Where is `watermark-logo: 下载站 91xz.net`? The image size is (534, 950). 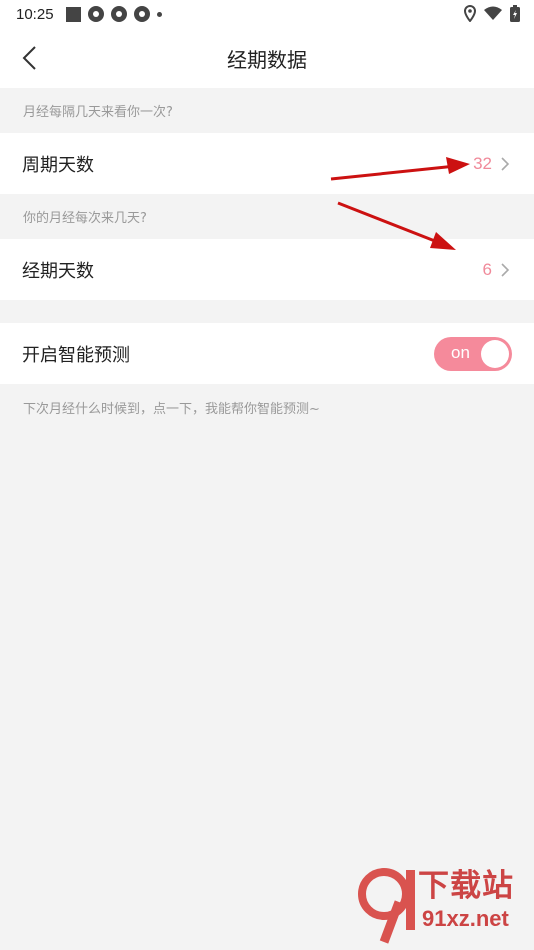
watermark-logo: 下载站 91xz.net is located at coordinates (444, 904).